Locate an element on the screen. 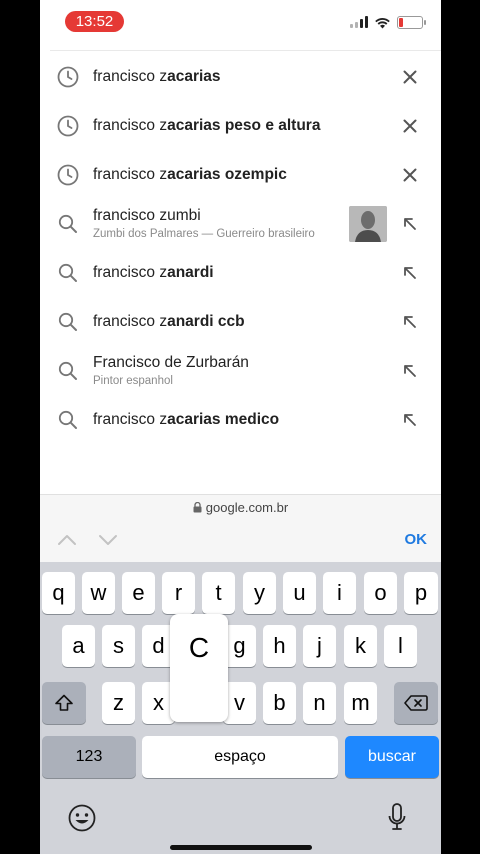 The height and width of the screenshot is (854, 480). backspace-key is located at coordinates (416, 703).